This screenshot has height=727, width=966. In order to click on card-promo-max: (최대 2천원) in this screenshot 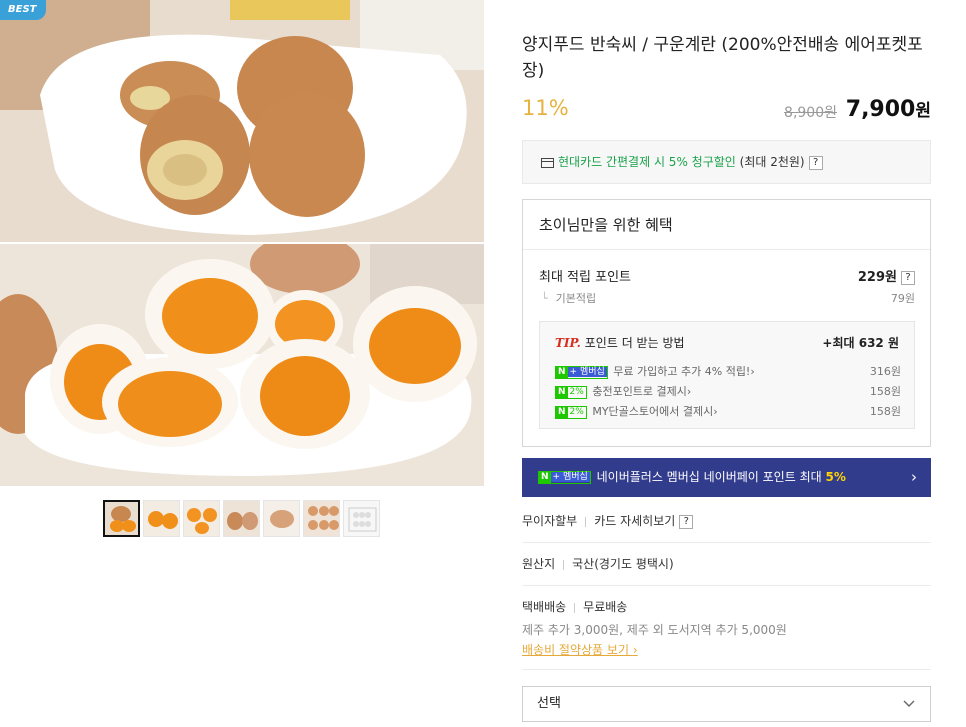, I will do `click(770, 162)`.